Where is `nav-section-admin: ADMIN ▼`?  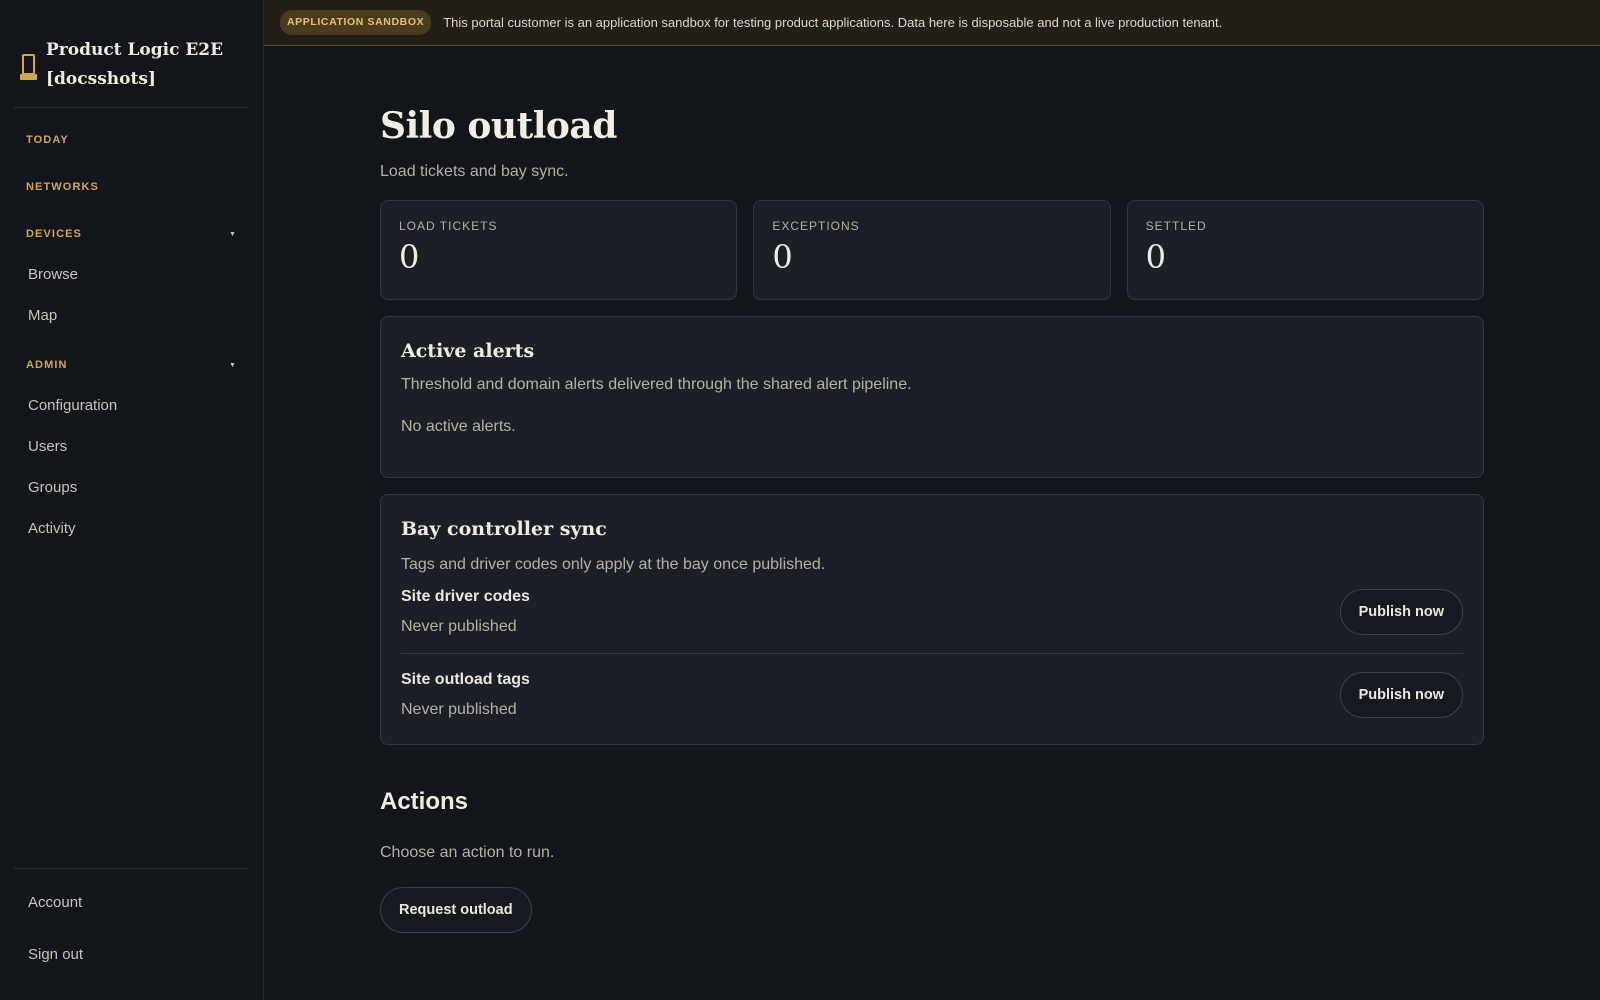 nav-section-admin: ADMIN ▼ is located at coordinates (131, 365).